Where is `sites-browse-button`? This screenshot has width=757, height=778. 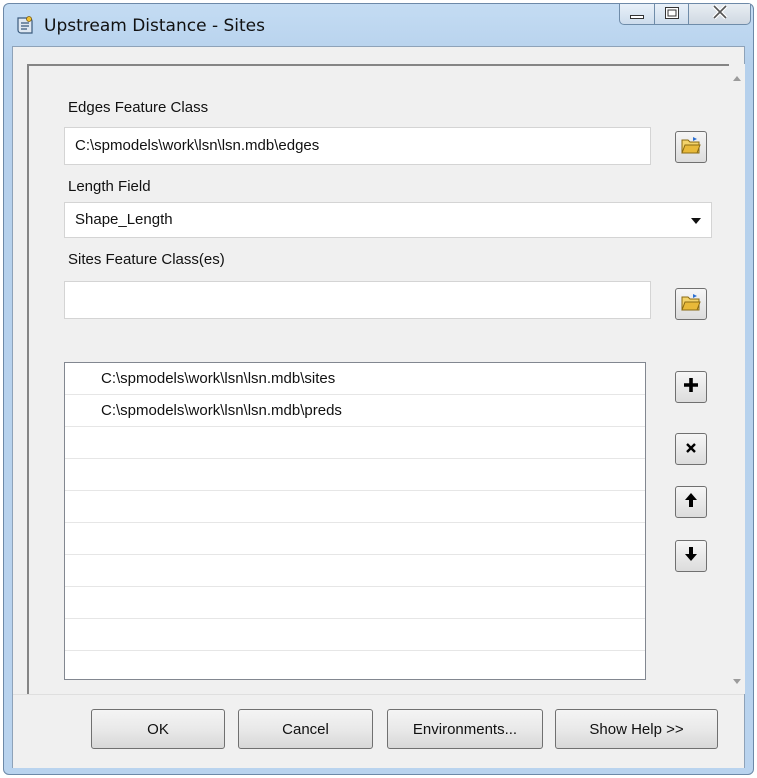
sites-browse-button is located at coordinates (691, 304).